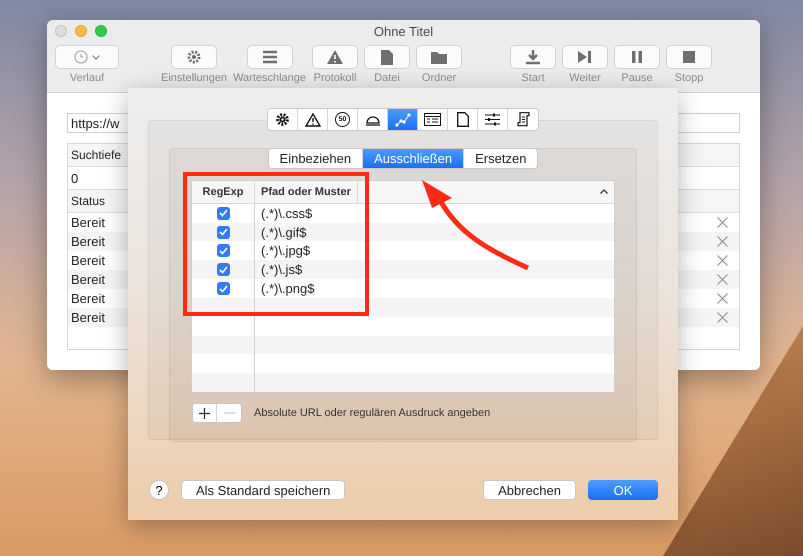 Image resolution: width=803 pixels, height=556 pixels. I want to click on sort-caret-icon, so click(604, 191).